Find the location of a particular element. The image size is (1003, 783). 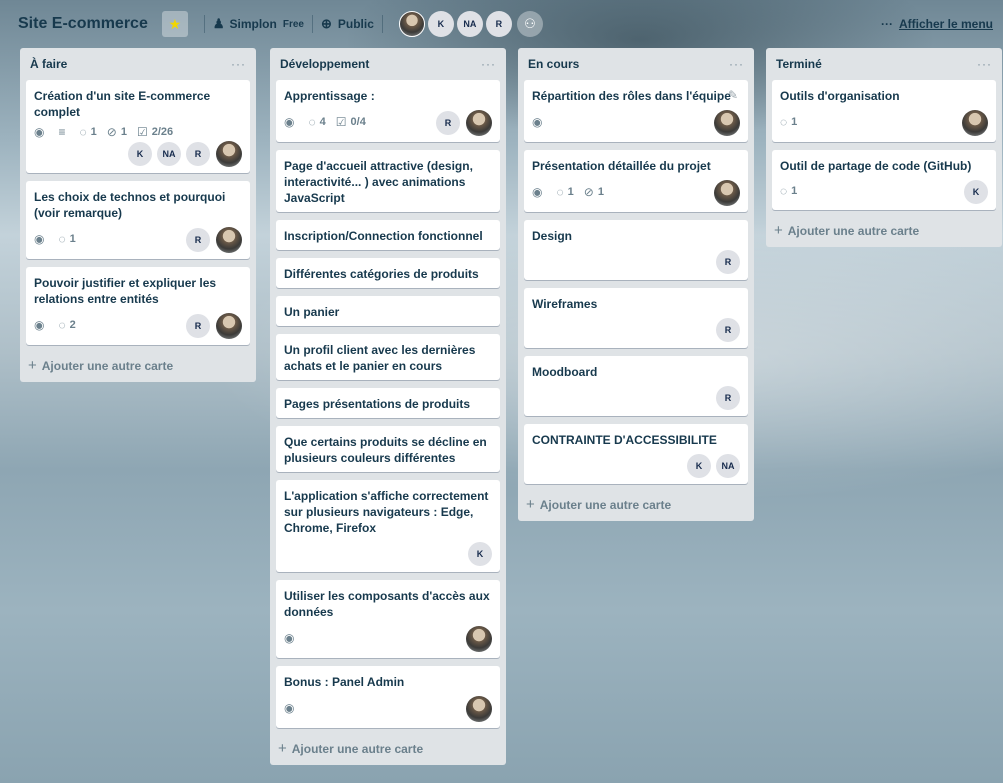

card-members is located at coordinates (724, 193).